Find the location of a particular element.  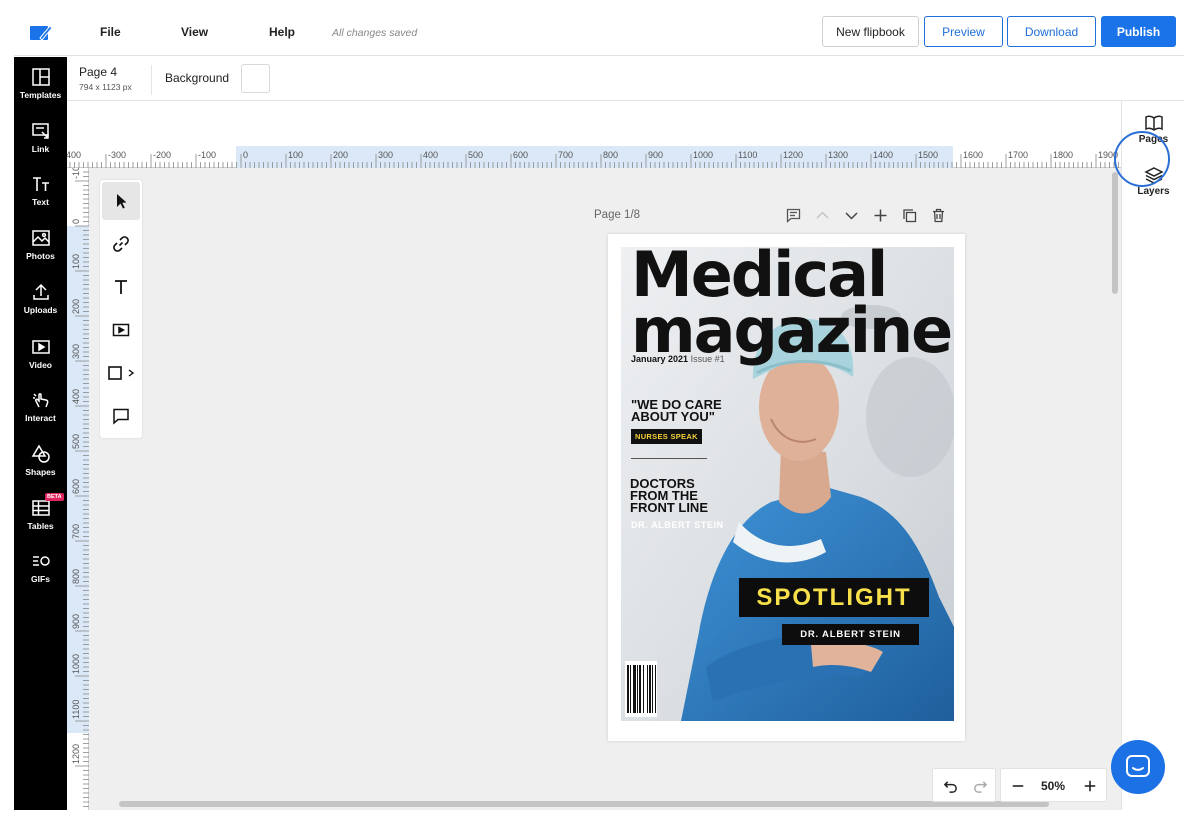

page-actions is located at coordinates (866, 216).